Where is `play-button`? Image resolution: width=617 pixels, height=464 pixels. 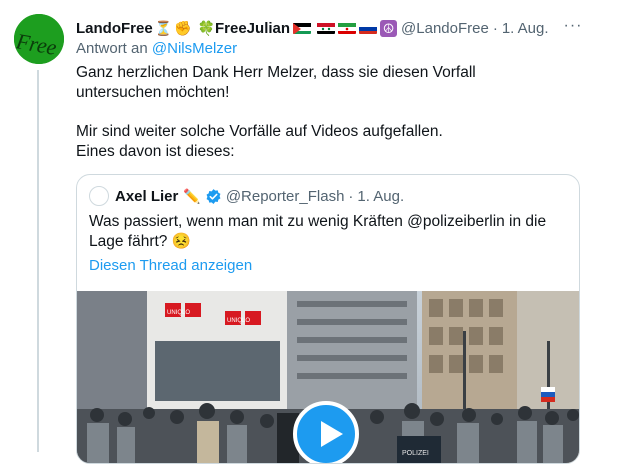 play-button is located at coordinates (326, 432).